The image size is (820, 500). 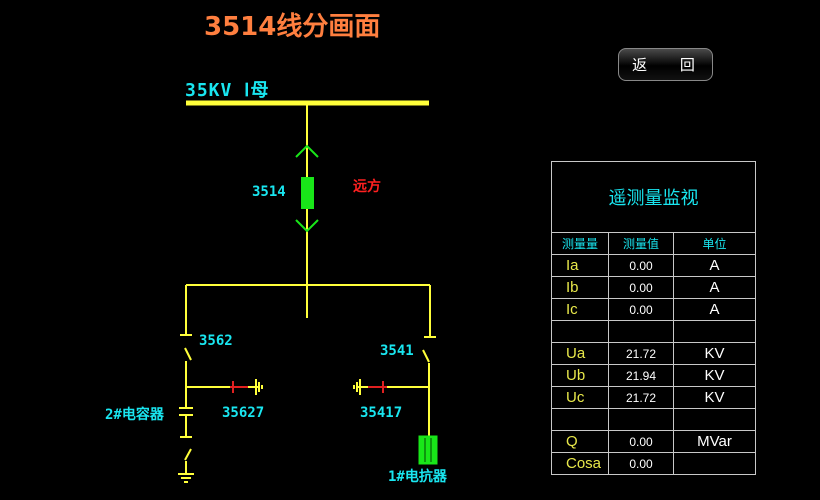 I want to click on table-row: Ub 21.94 KV, so click(x=653, y=375).